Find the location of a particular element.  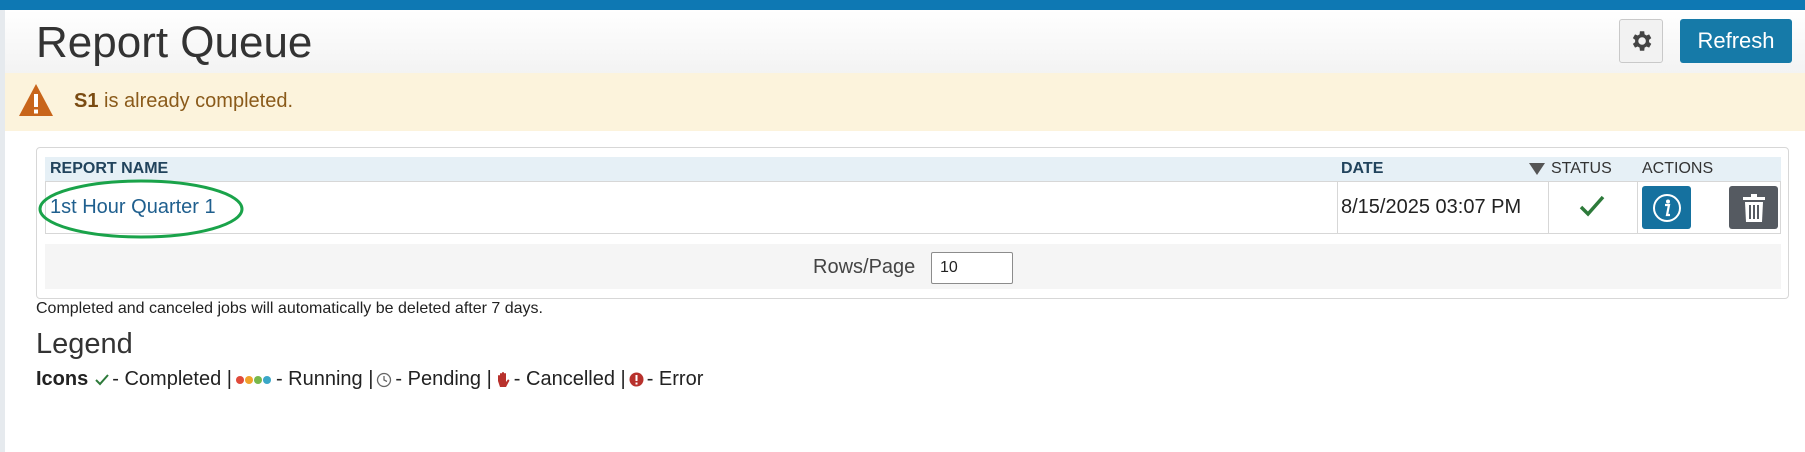

trash-icon is located at coordinates (1753, 207).